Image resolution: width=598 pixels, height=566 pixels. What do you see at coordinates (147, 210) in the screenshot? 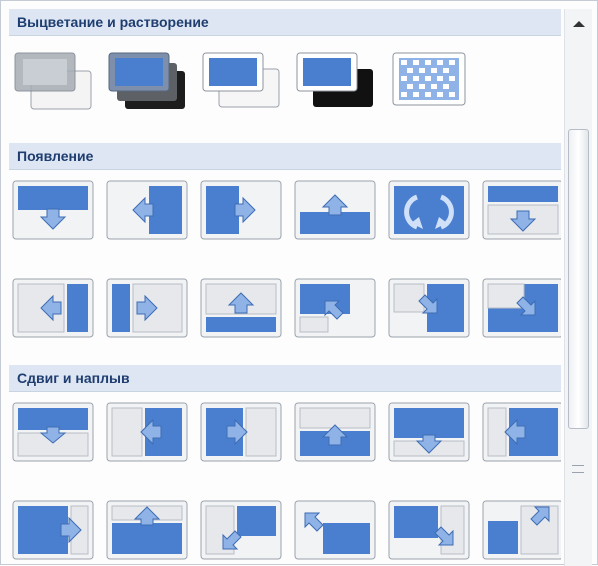
I see `cover-left-icon` at bounding box center [147, 210].